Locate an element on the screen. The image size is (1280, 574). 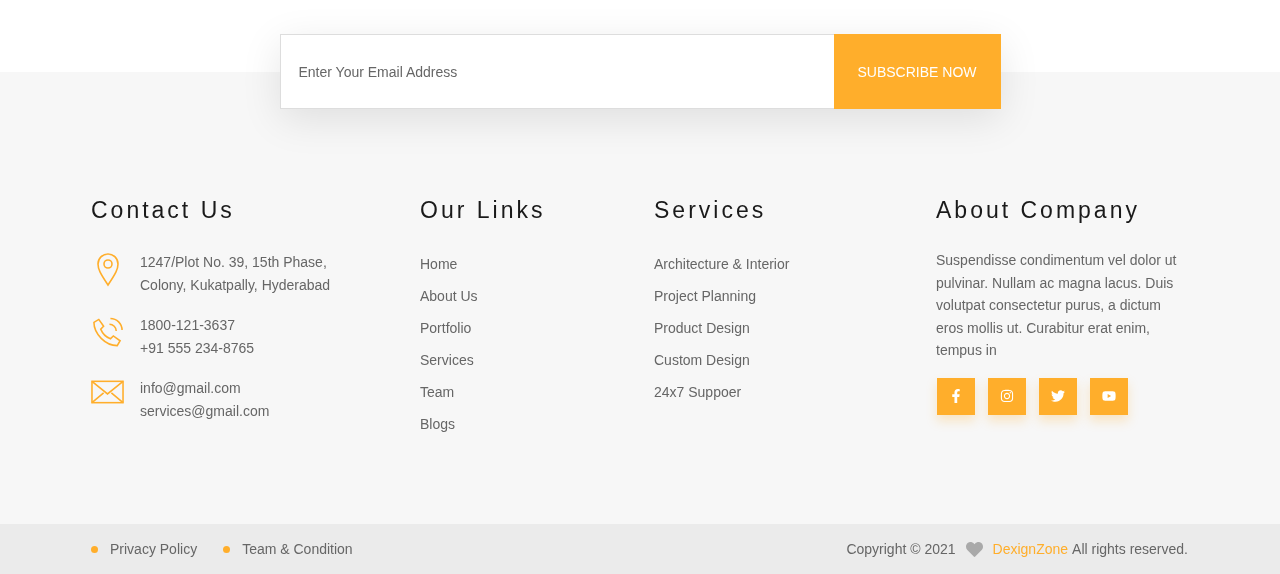
heart-icon is located at coordinates (974, 549).